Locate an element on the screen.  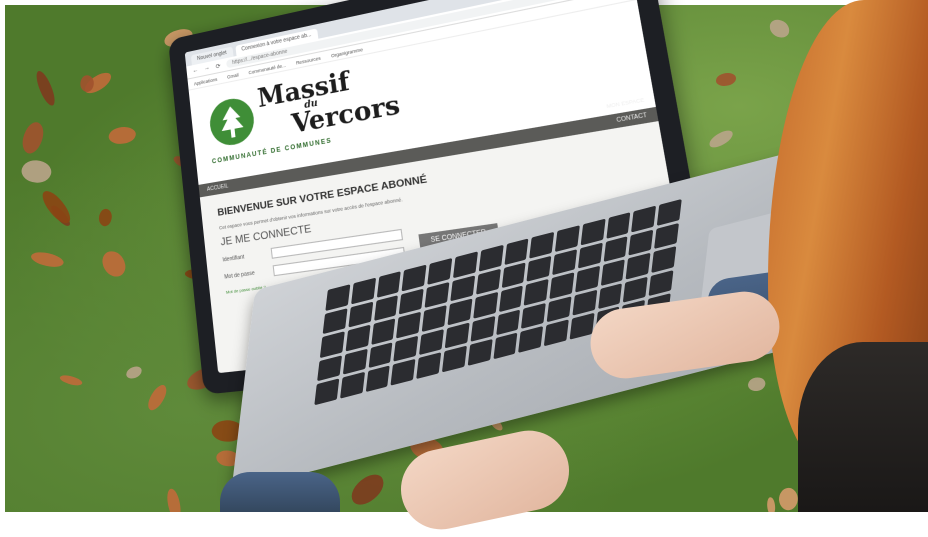
reload-icon: ⟳ is located at coordinates (218, 66).